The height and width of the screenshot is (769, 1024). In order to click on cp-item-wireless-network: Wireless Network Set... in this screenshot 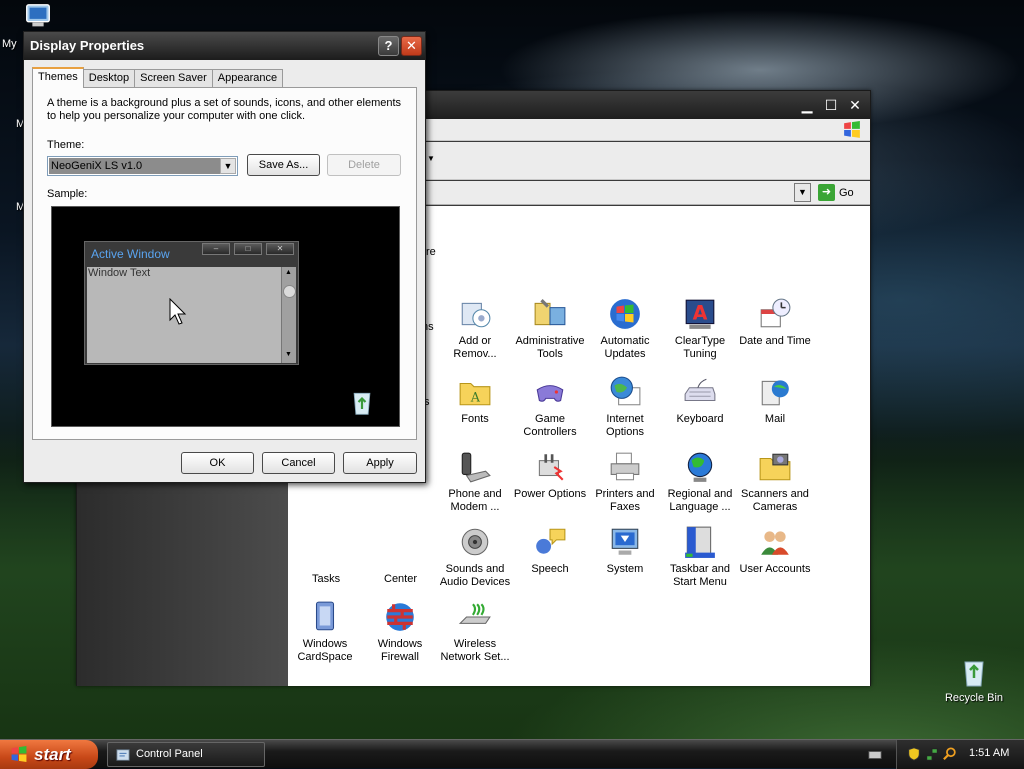, I will do `click(475, 632)`.